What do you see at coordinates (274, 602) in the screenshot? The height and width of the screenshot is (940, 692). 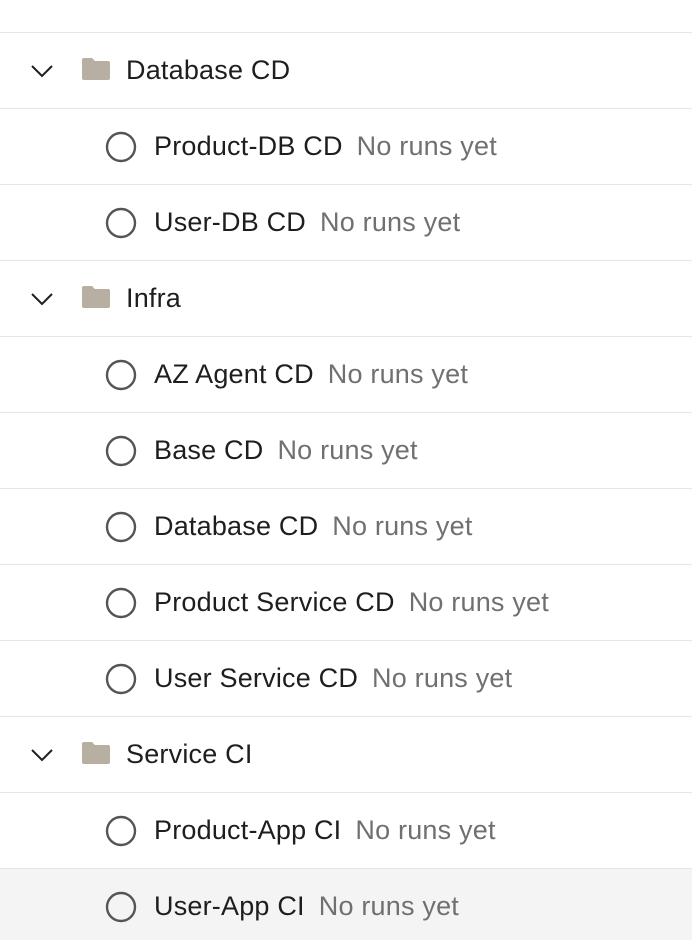 I see `pipeline-name: Product Service CD` at bounding box center [274, 602].